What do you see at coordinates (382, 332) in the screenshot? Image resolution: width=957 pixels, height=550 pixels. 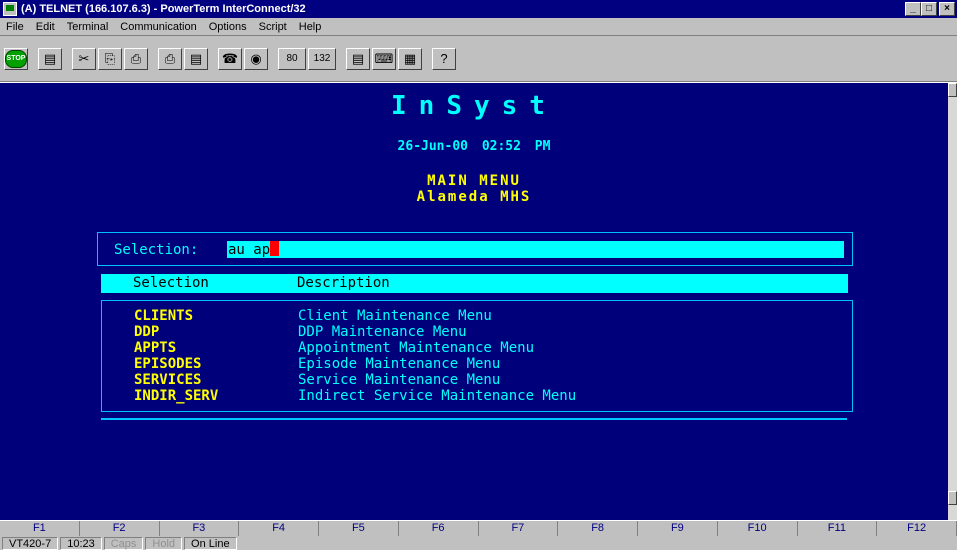 I see `item-desc: DDP Maintenance Menu` at bounding box center [382, 332].